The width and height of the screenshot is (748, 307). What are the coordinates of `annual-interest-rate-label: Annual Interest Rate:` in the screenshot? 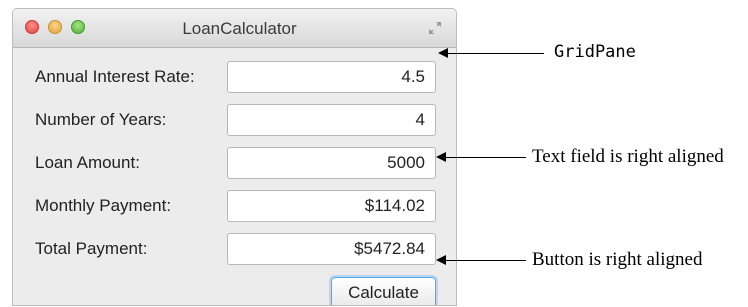 It's located at (115, 76).